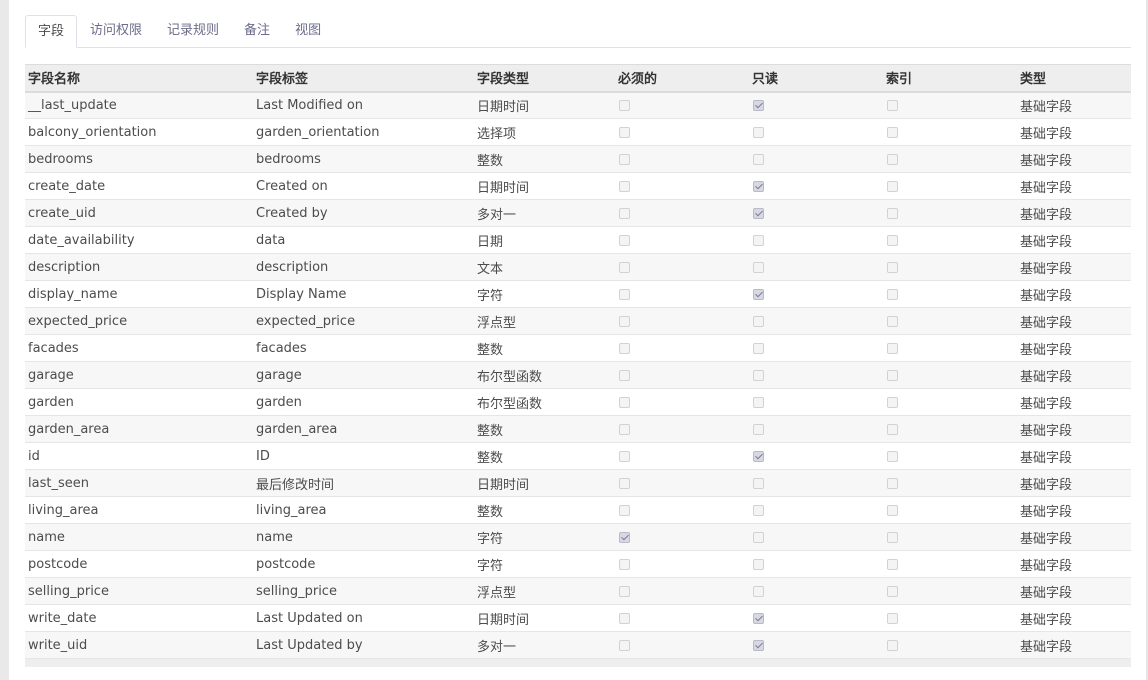 The width and height of the screenshot is (1148, 680). What do you see at coordinates (578, 510) in the screenshot?
I see `table-row: living_area living_area 整数 基础字段` at bounding box center [578, 510].